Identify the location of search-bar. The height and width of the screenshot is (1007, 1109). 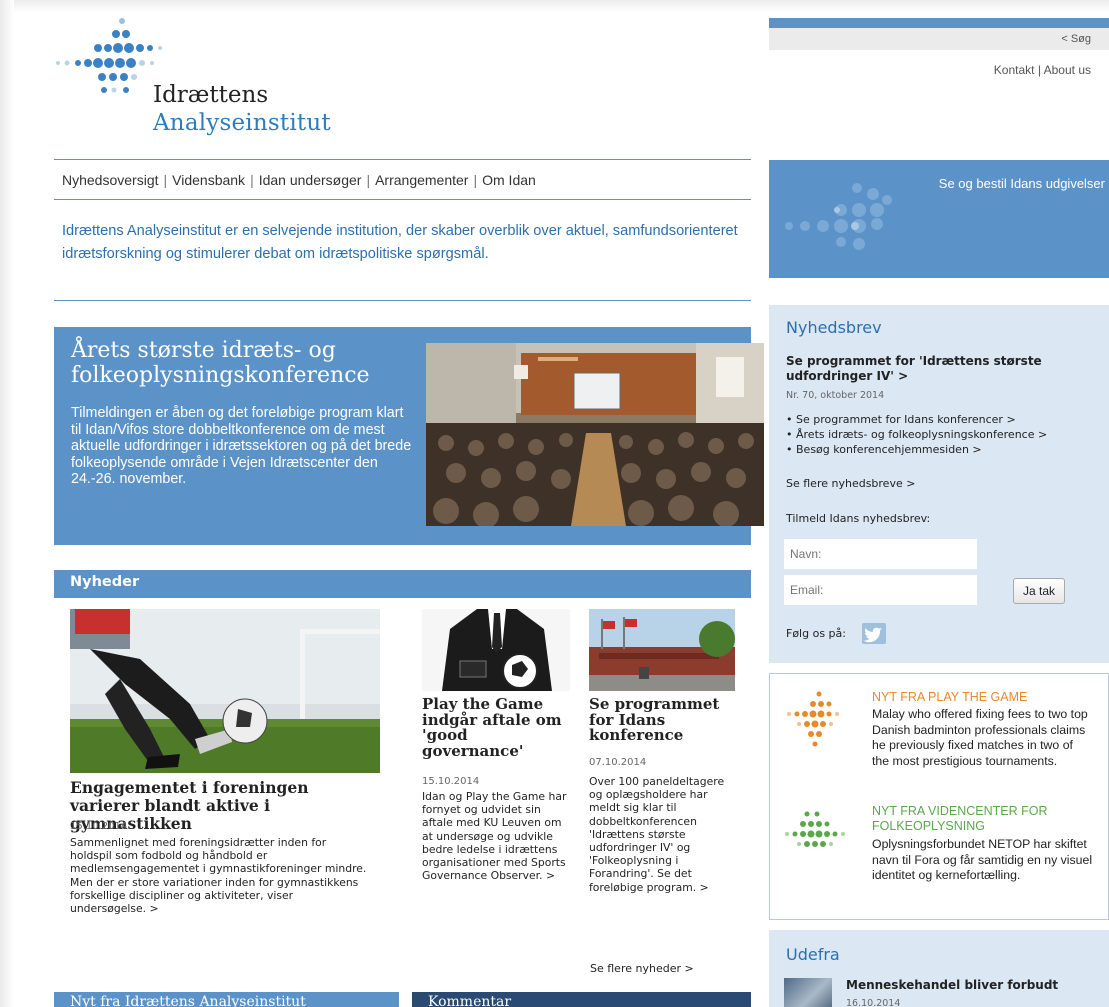
(939, 39).